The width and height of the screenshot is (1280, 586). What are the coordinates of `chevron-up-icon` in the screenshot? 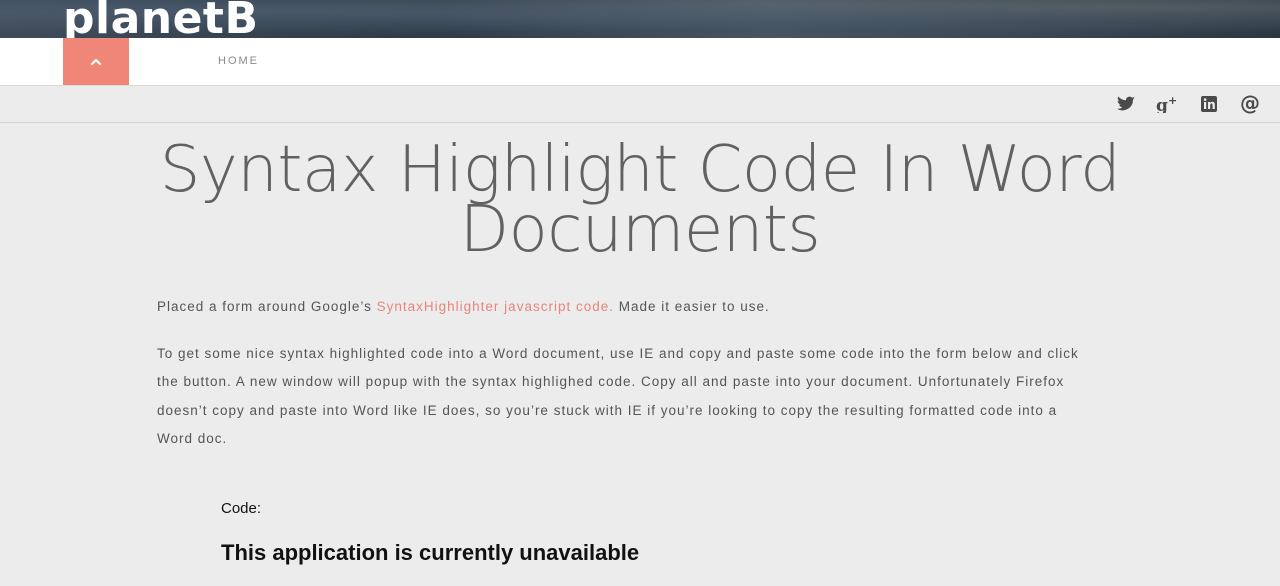 It's located at (96, 62).